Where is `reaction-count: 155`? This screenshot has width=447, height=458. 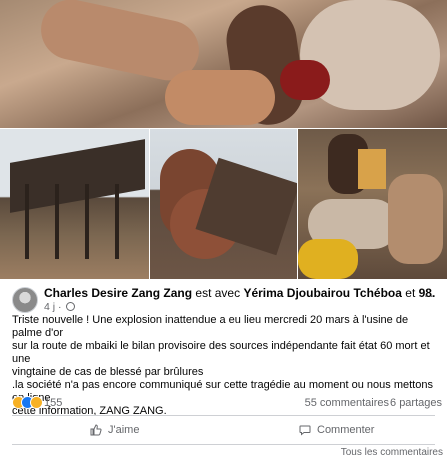 reaction-count: 155 is located at coordinates (53, 403).